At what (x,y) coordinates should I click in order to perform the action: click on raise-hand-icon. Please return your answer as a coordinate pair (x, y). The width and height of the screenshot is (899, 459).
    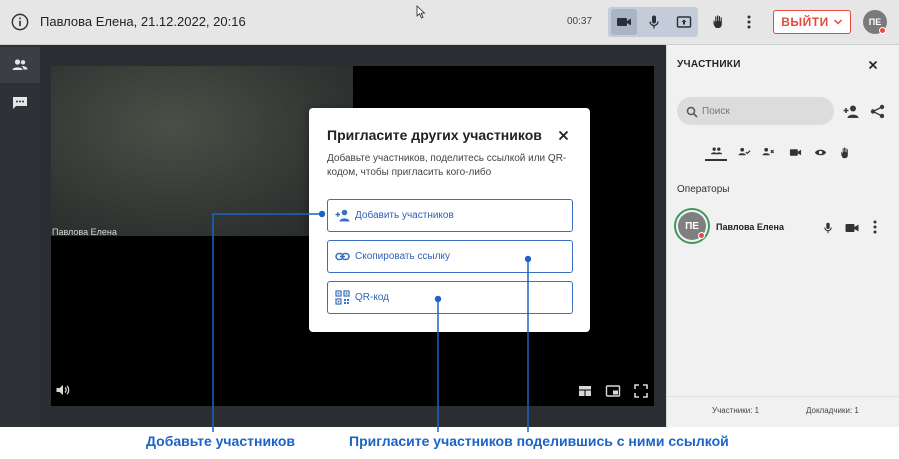
    Looking at the image, I should click on (717, 21).